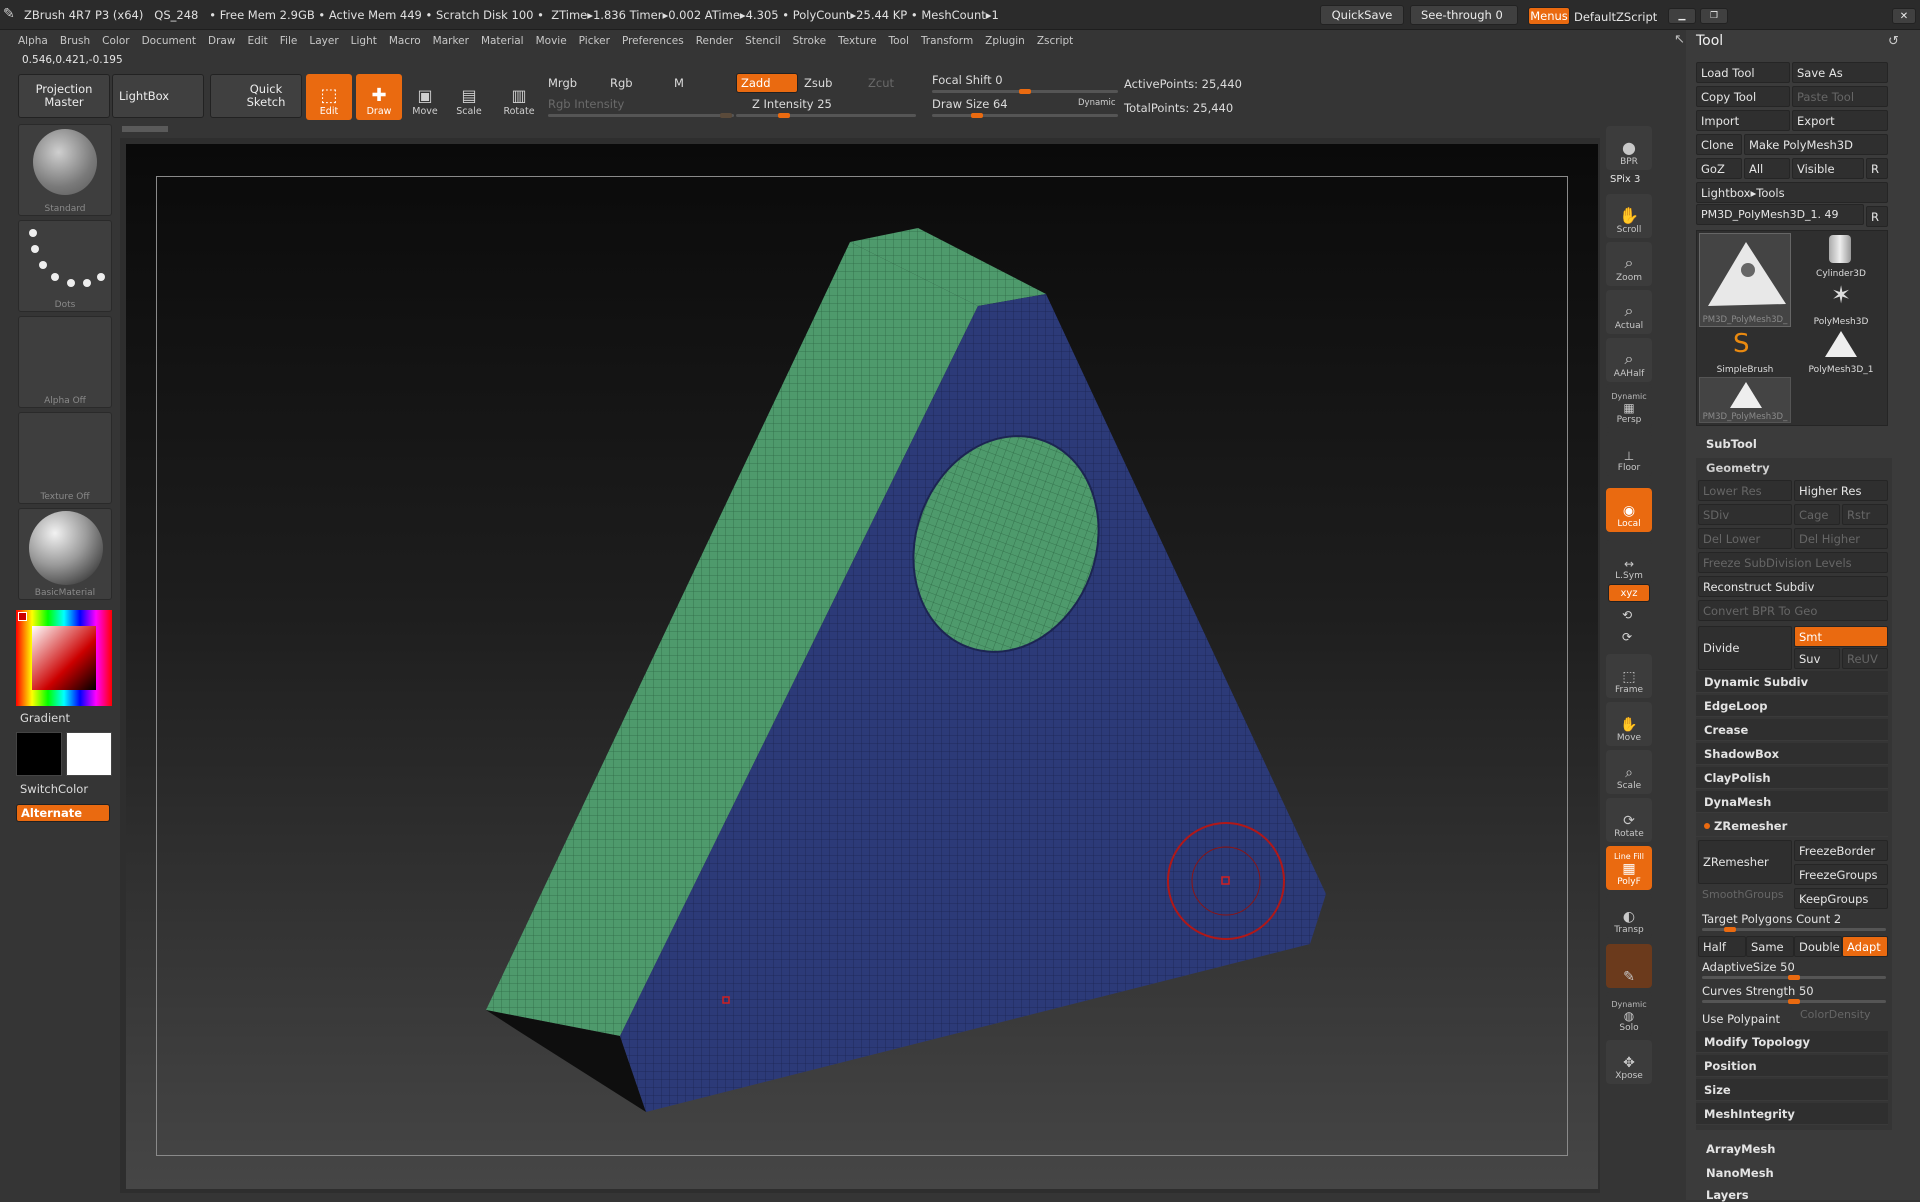 The image size is (1920, 1202). I want to click on modify-topology-section: Modify Topology, so click(1792, 1042).